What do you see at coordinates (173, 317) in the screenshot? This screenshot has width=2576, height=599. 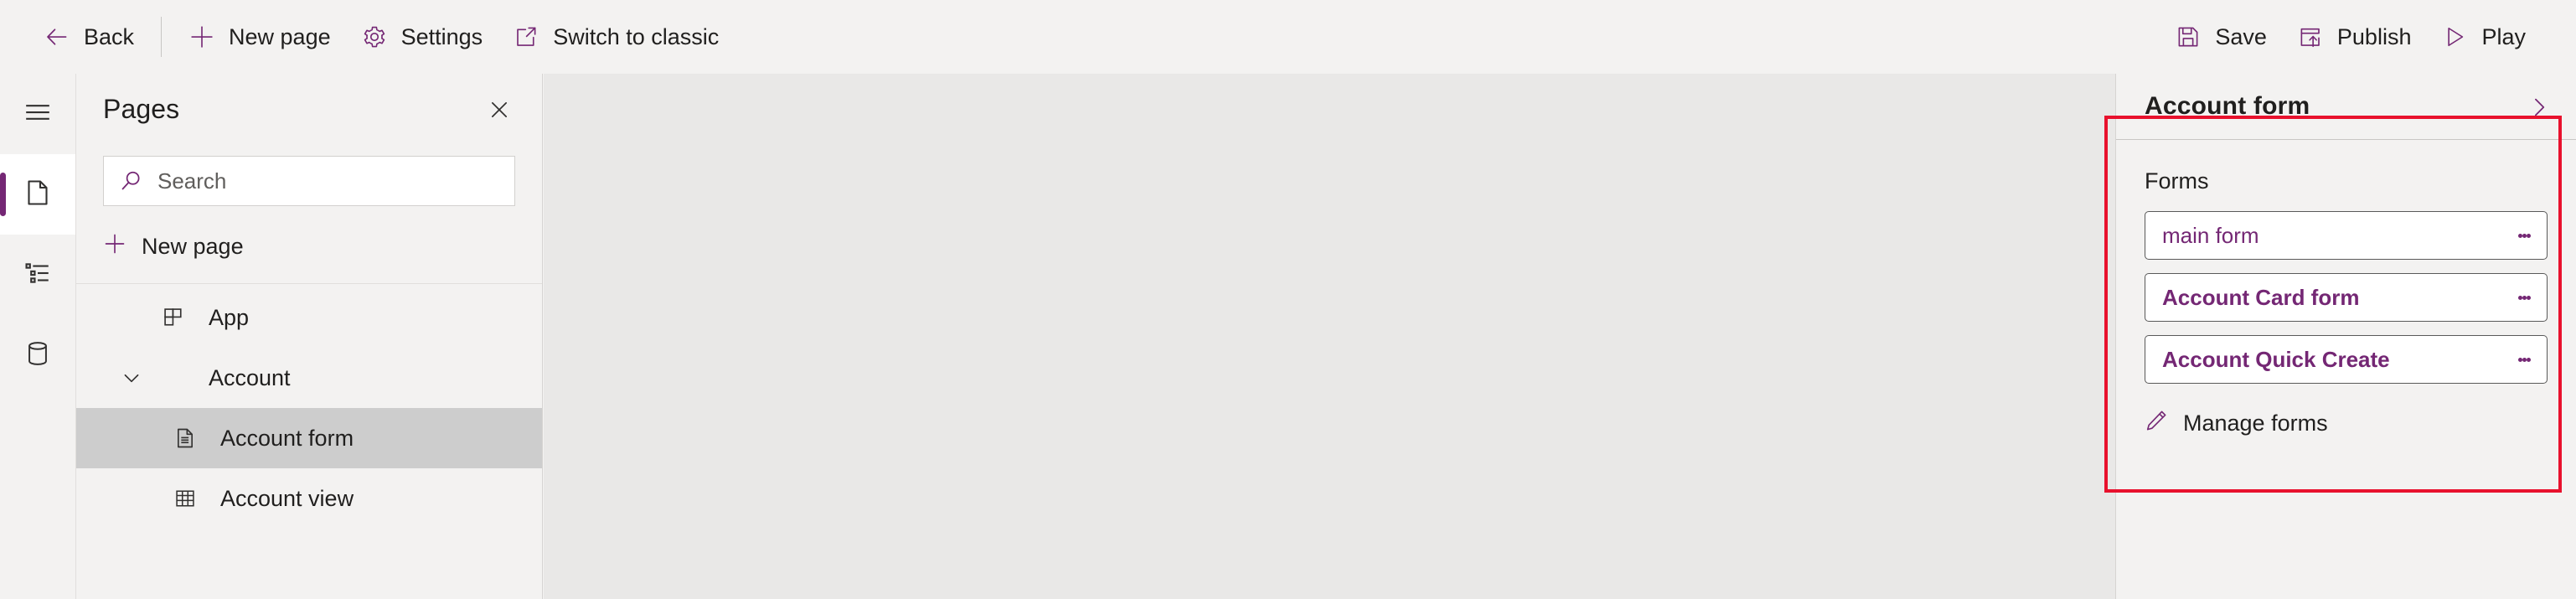 I see `app-grid-icon` at bounding box center [173, 317].